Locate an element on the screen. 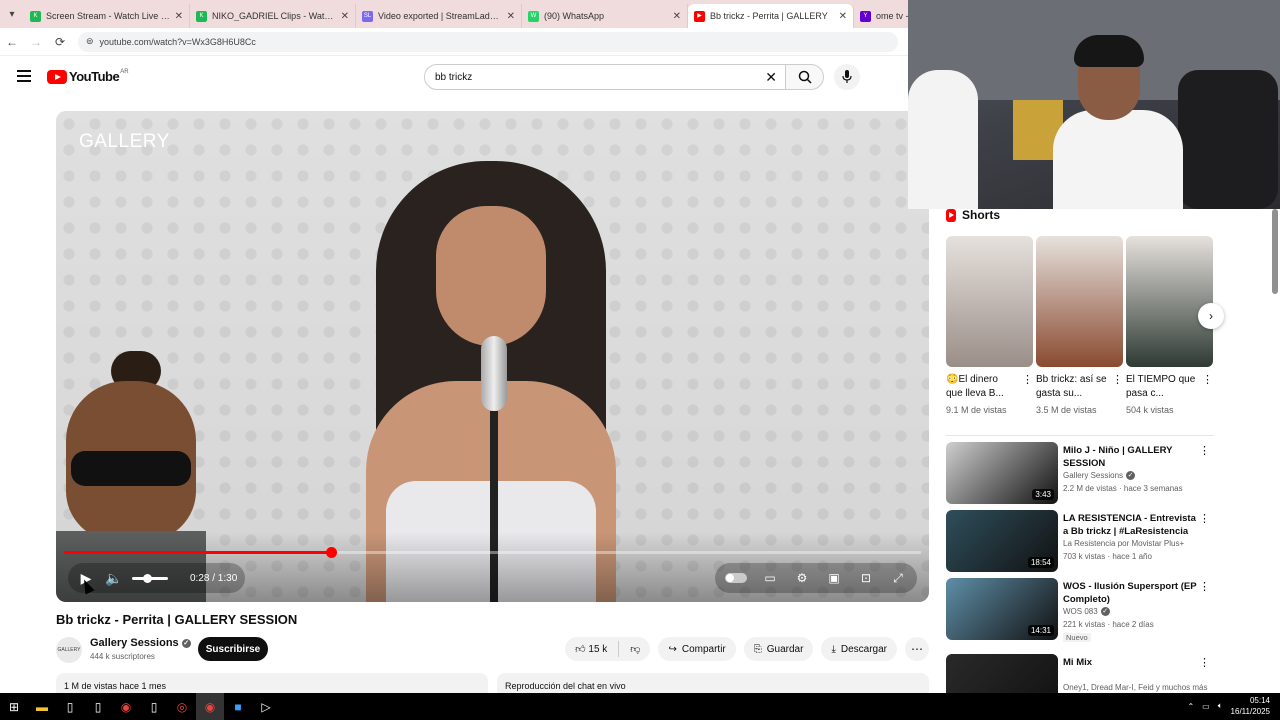  dislike-button: 👎︎ is located at coordinates (635, 649).